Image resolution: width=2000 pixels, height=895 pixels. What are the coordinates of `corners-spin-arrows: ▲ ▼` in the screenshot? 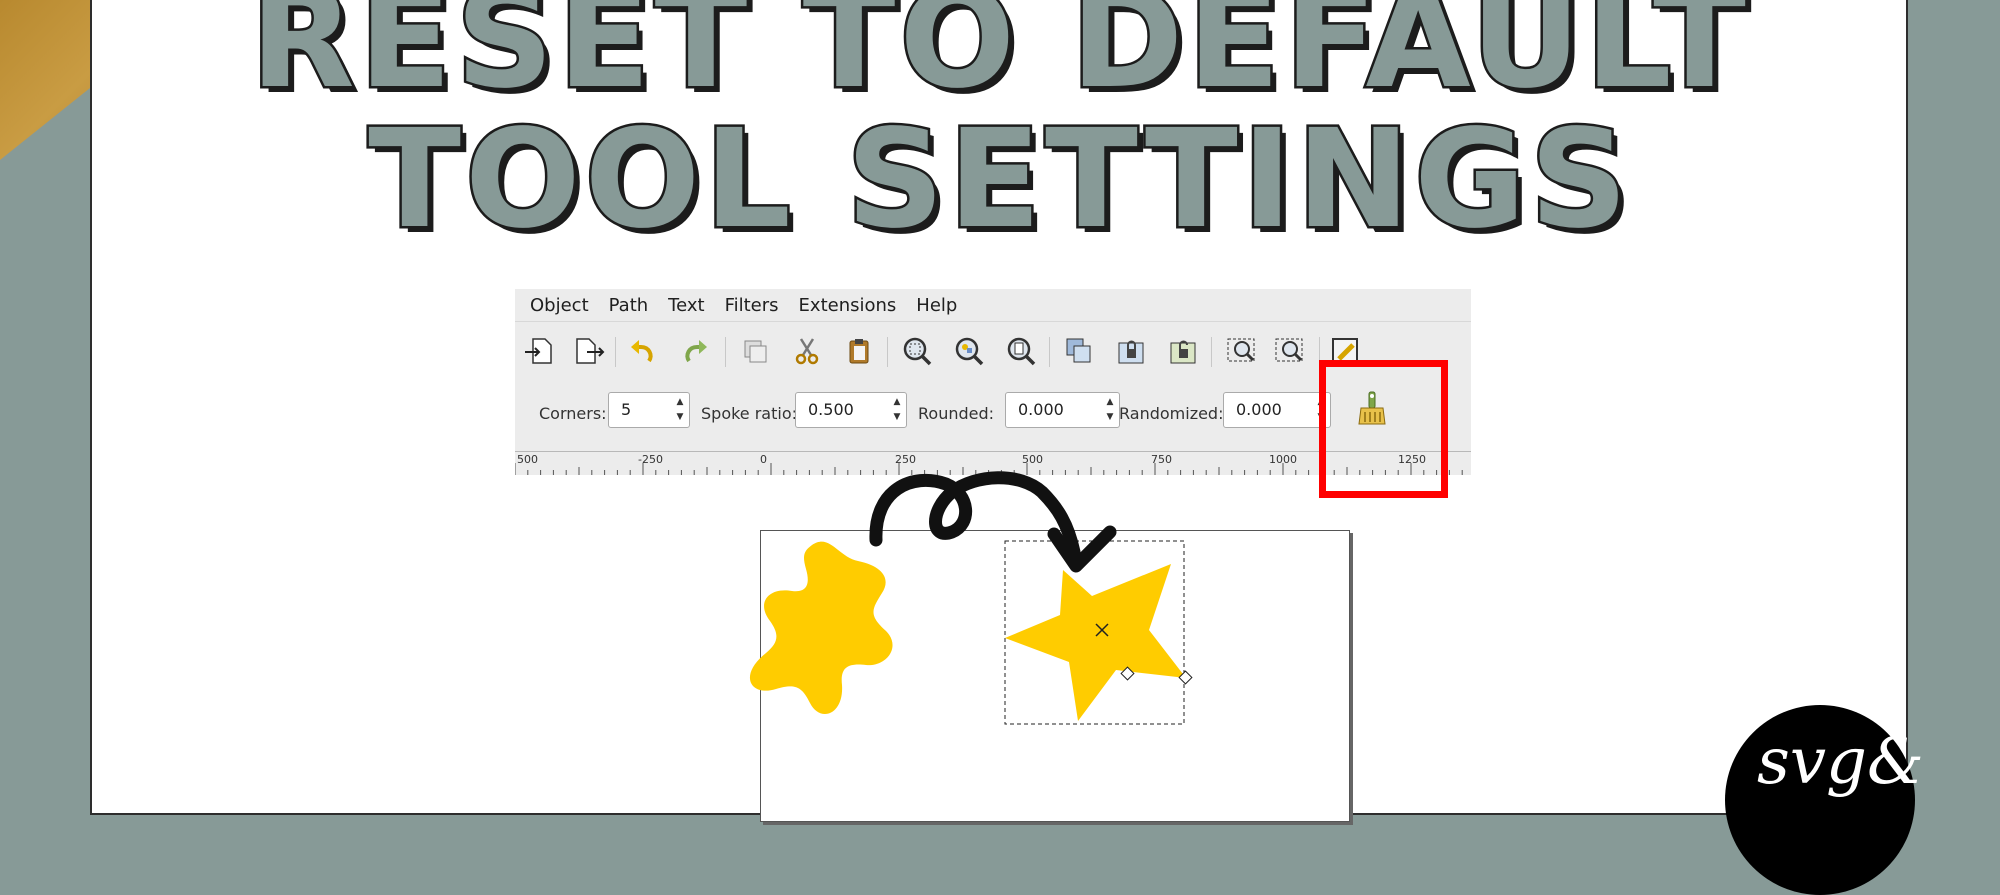 It's located at (680, 410).